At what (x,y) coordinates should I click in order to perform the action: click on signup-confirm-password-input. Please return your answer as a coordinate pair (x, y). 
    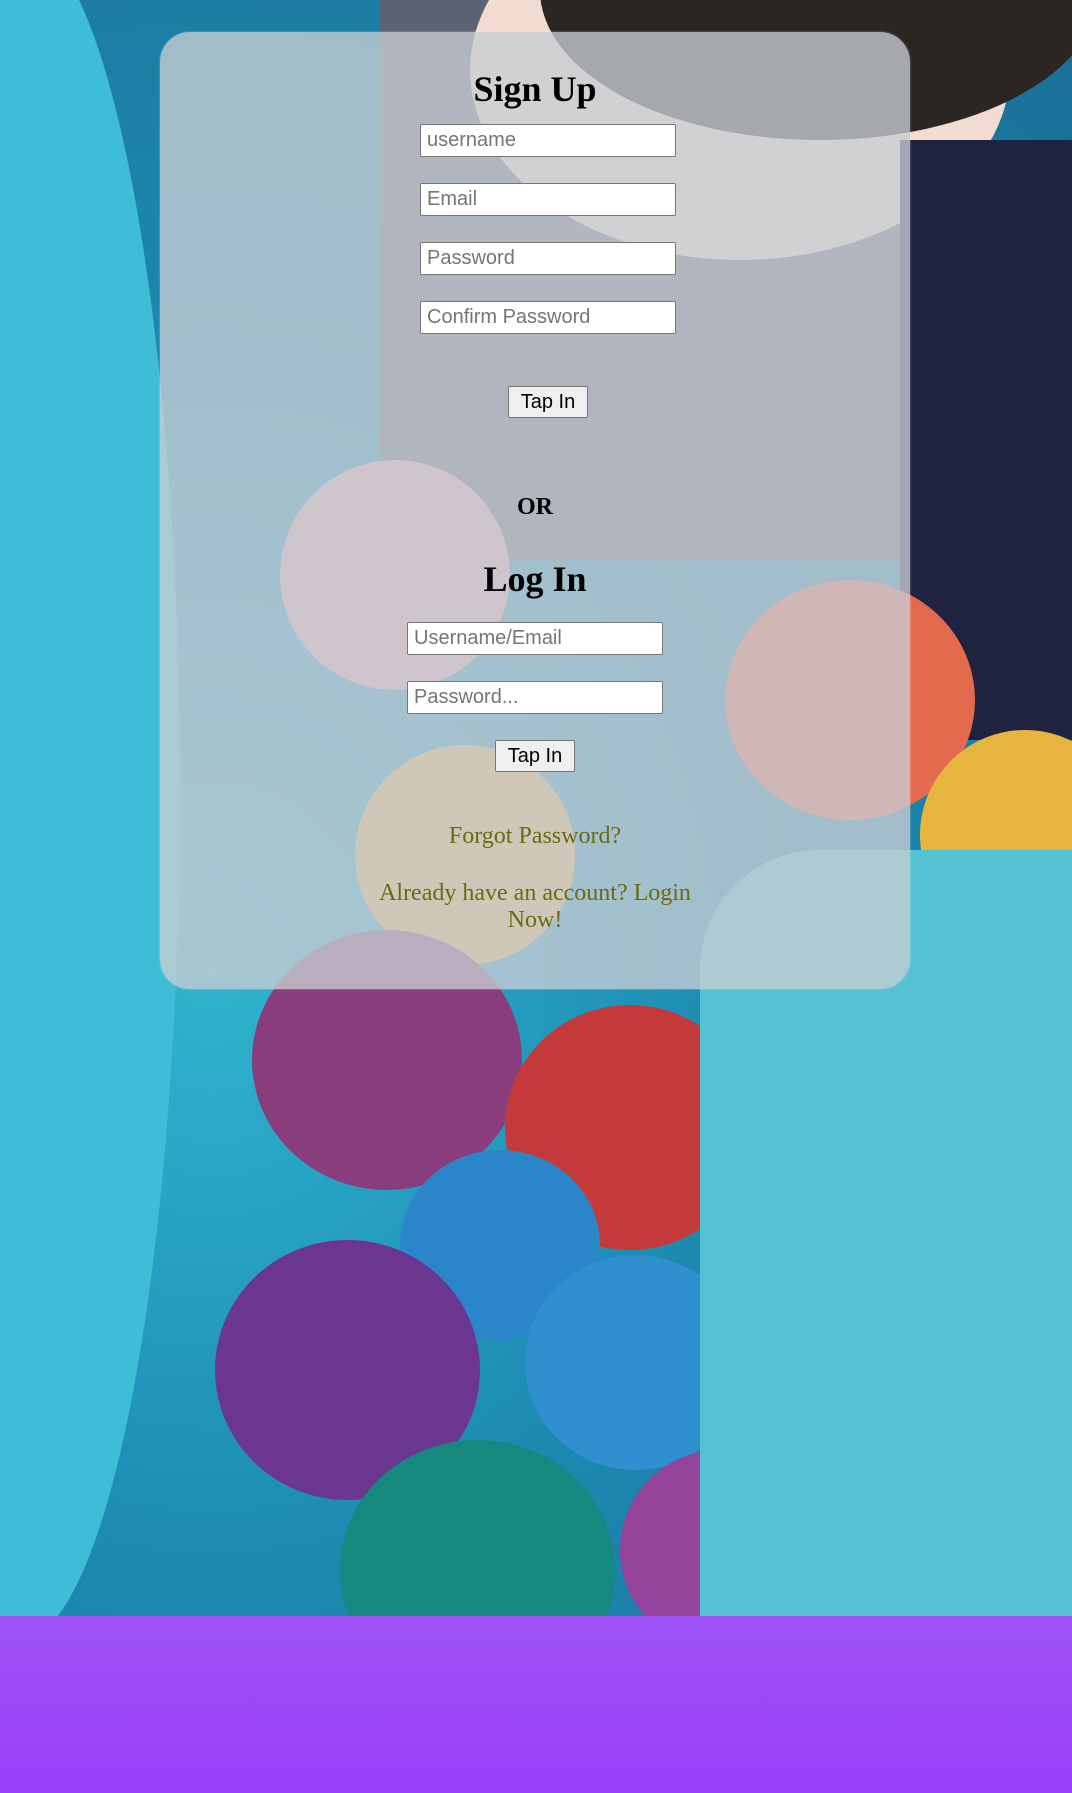
    Looking at the image, I should click on (548, 317).